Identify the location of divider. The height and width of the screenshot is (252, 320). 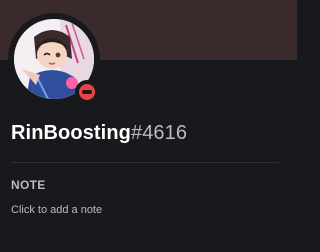
(145, 162).